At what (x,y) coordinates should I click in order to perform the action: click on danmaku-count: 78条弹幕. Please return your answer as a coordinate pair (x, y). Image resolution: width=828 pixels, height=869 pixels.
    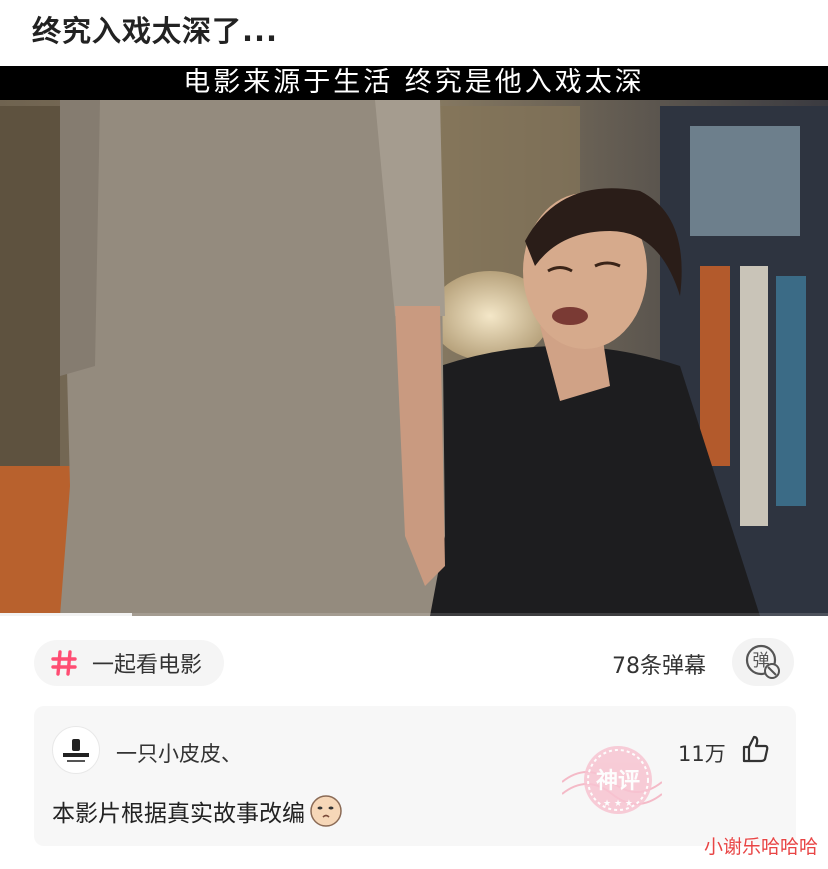
    Looking at the image, I should click on (659, 666).